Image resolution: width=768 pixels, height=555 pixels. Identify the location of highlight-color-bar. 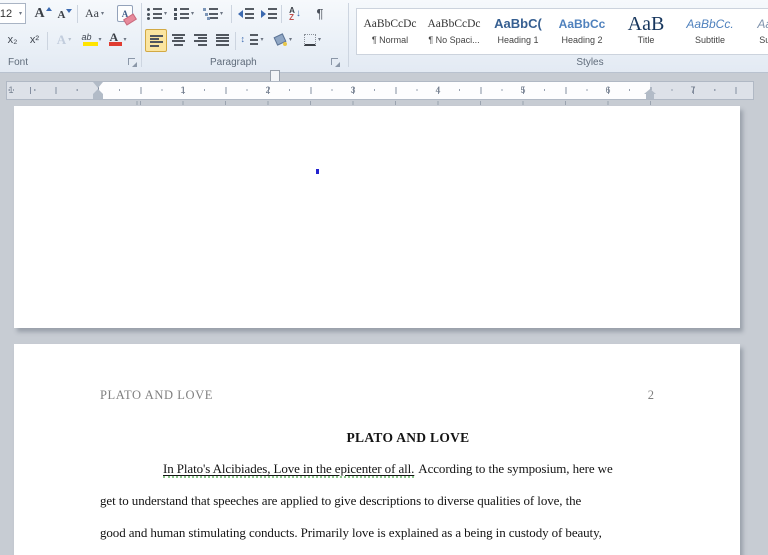
(91, 43).